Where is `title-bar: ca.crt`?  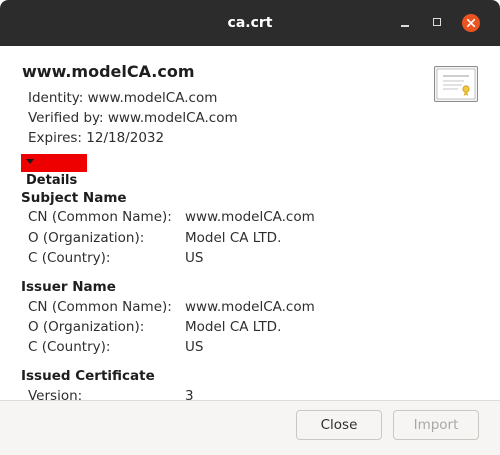
title-bar: ca.crt is located at coordinates (250, 23).